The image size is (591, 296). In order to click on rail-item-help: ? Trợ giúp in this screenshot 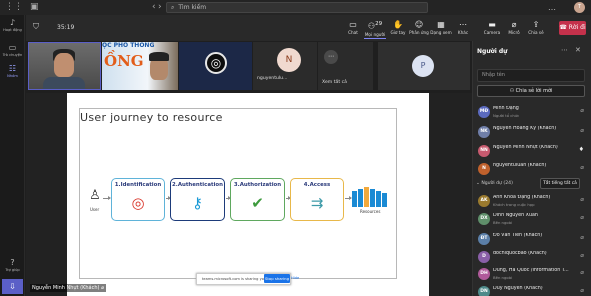, I will do `click(12, 268)`.